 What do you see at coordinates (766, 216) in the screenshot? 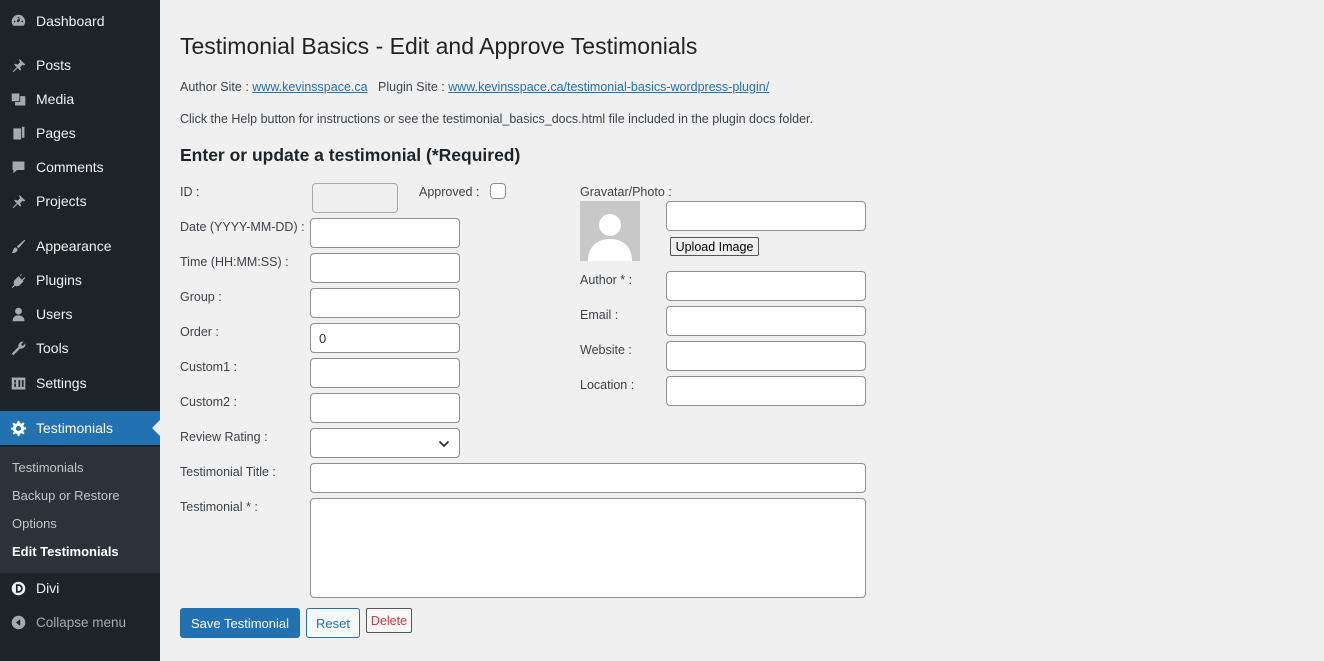
I see `photo-url-field` at bounding box center [766, 216].